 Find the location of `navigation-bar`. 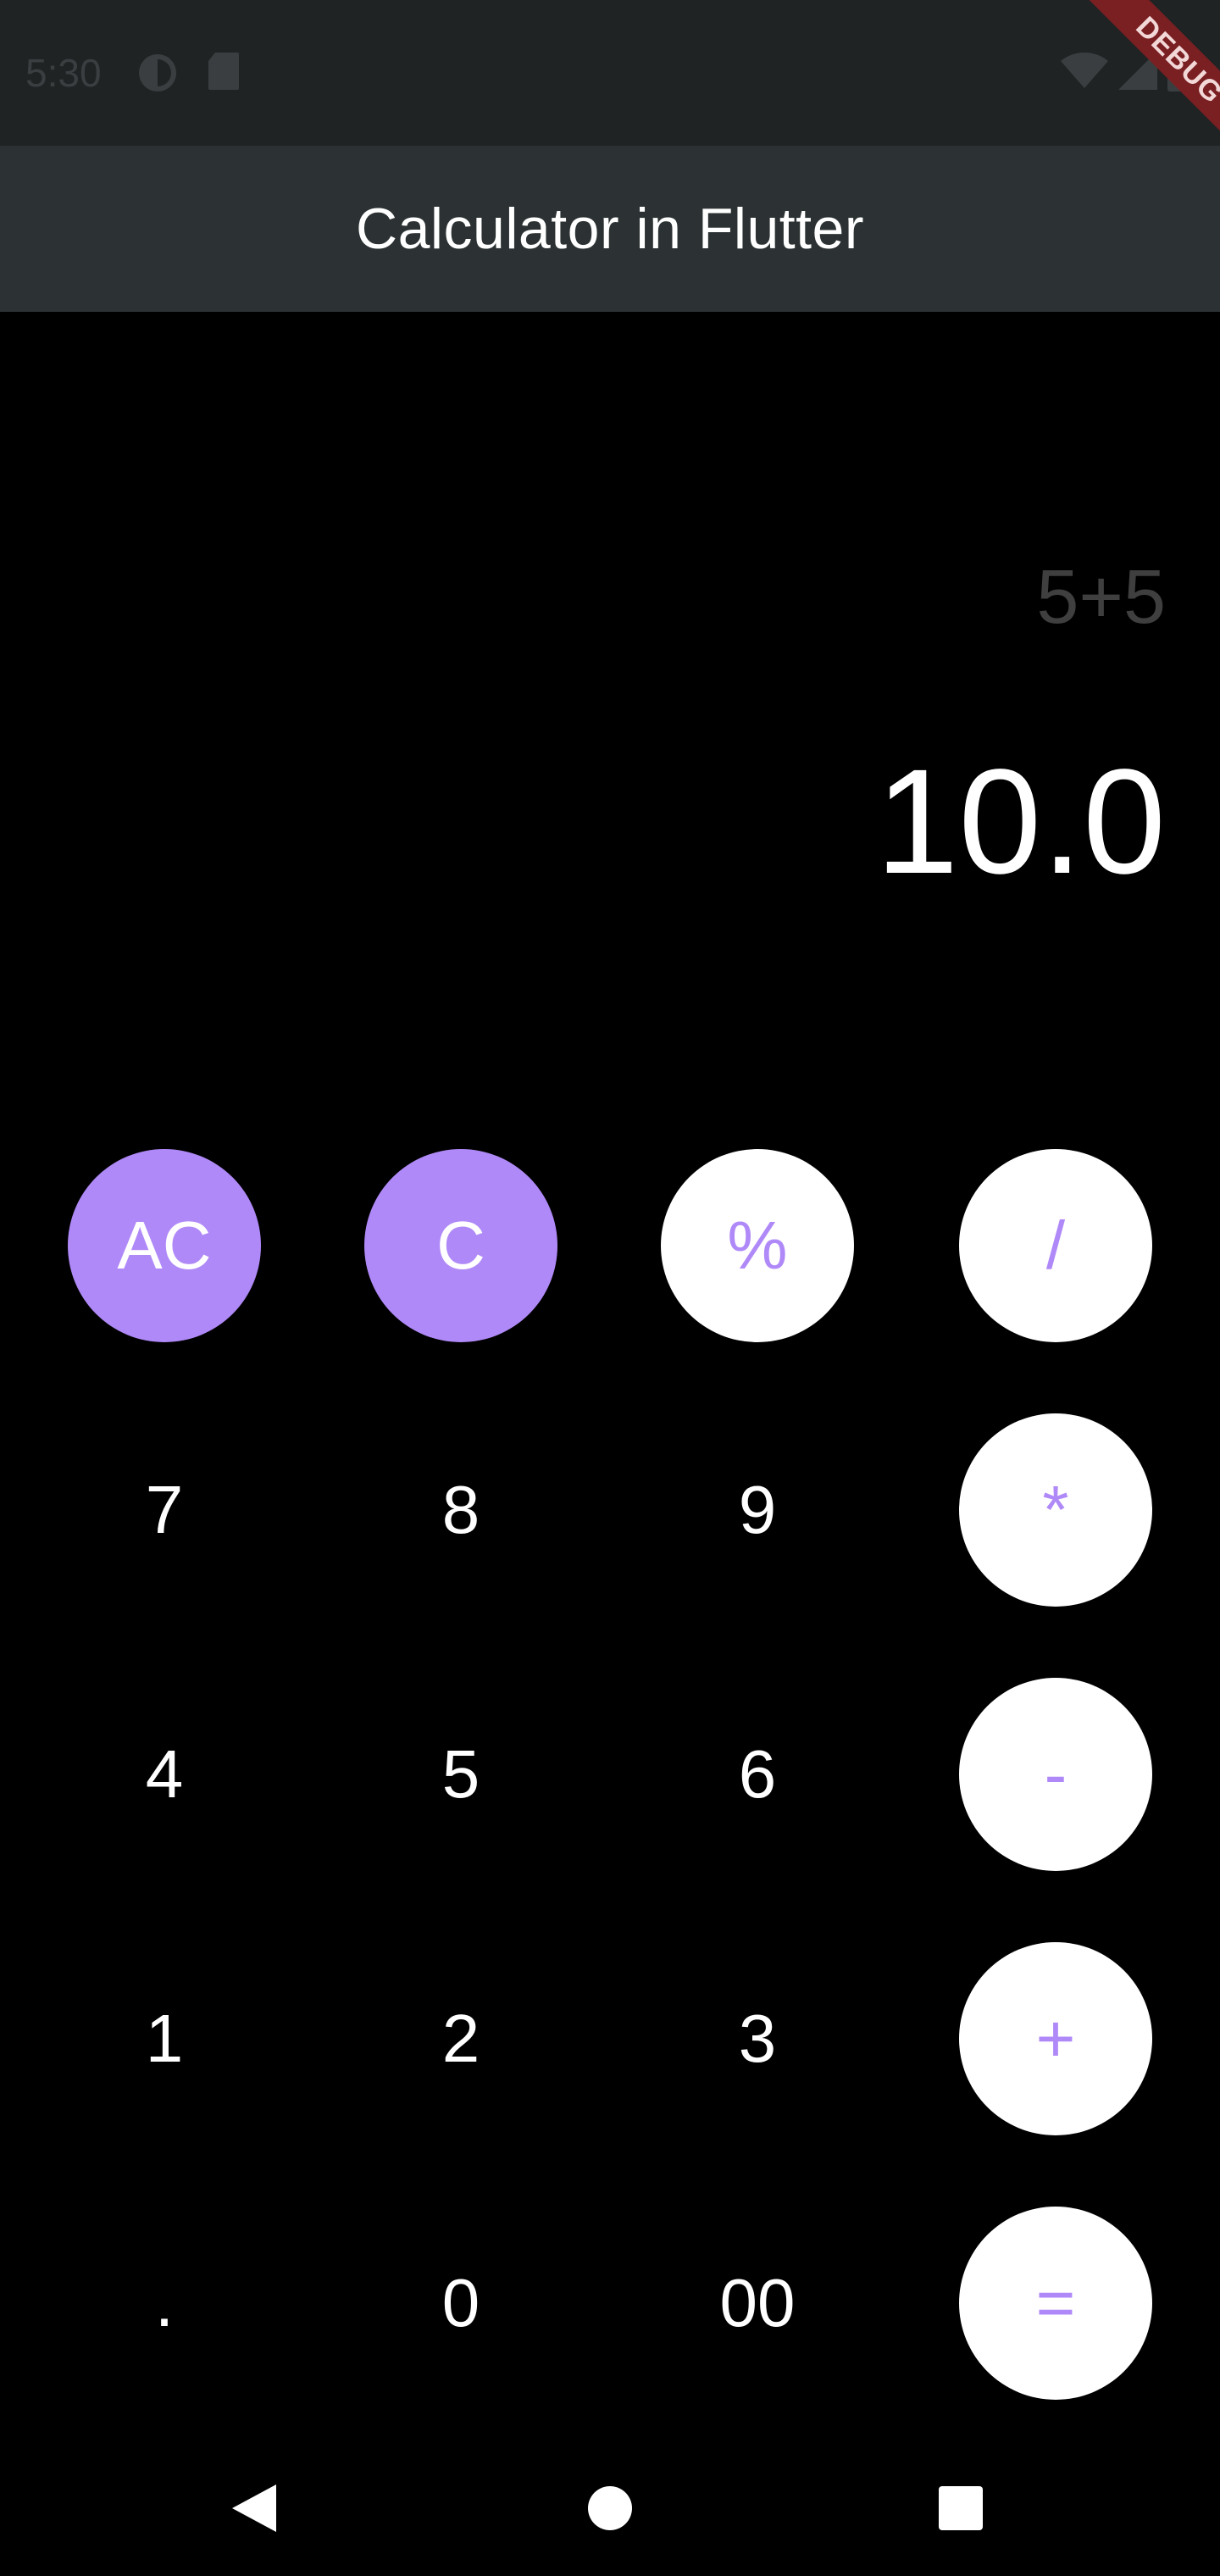

navigation-bar is located at coordinates (610, 2508).